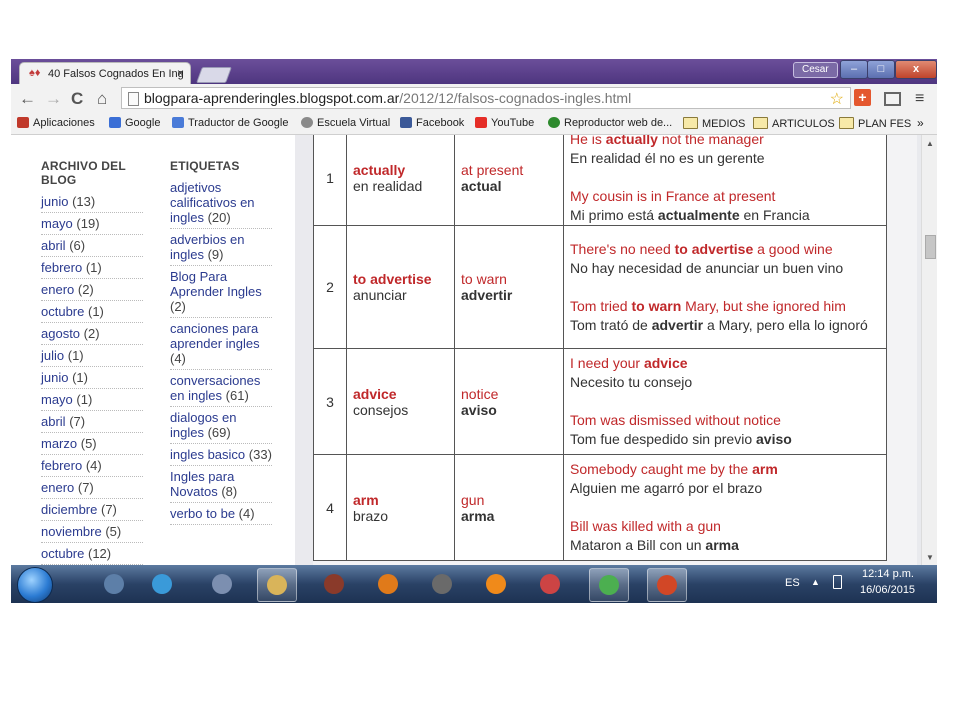  I want to click on language-indicator: ES, so click(792, 583).